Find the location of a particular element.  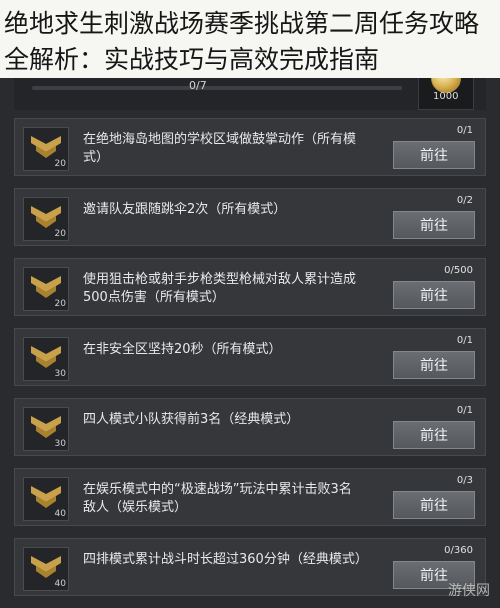

task-progress: 0/2 is located at coordinates (464, 200).